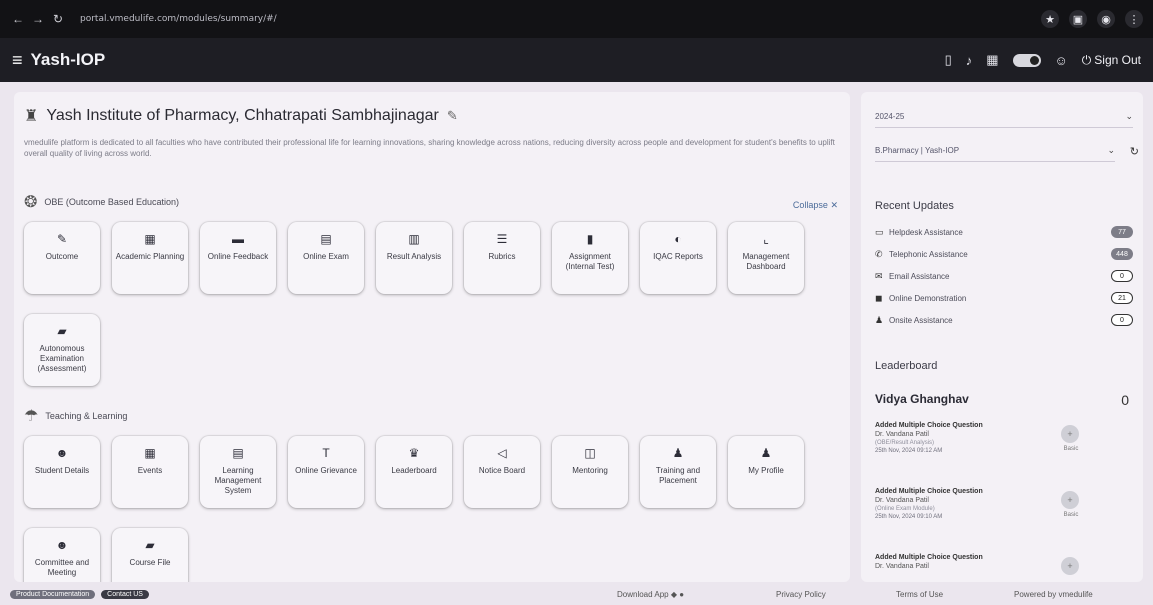 This screenshot has height=605, width=1153. I want to click on tile-label: Mentoring, so click(590, 470).